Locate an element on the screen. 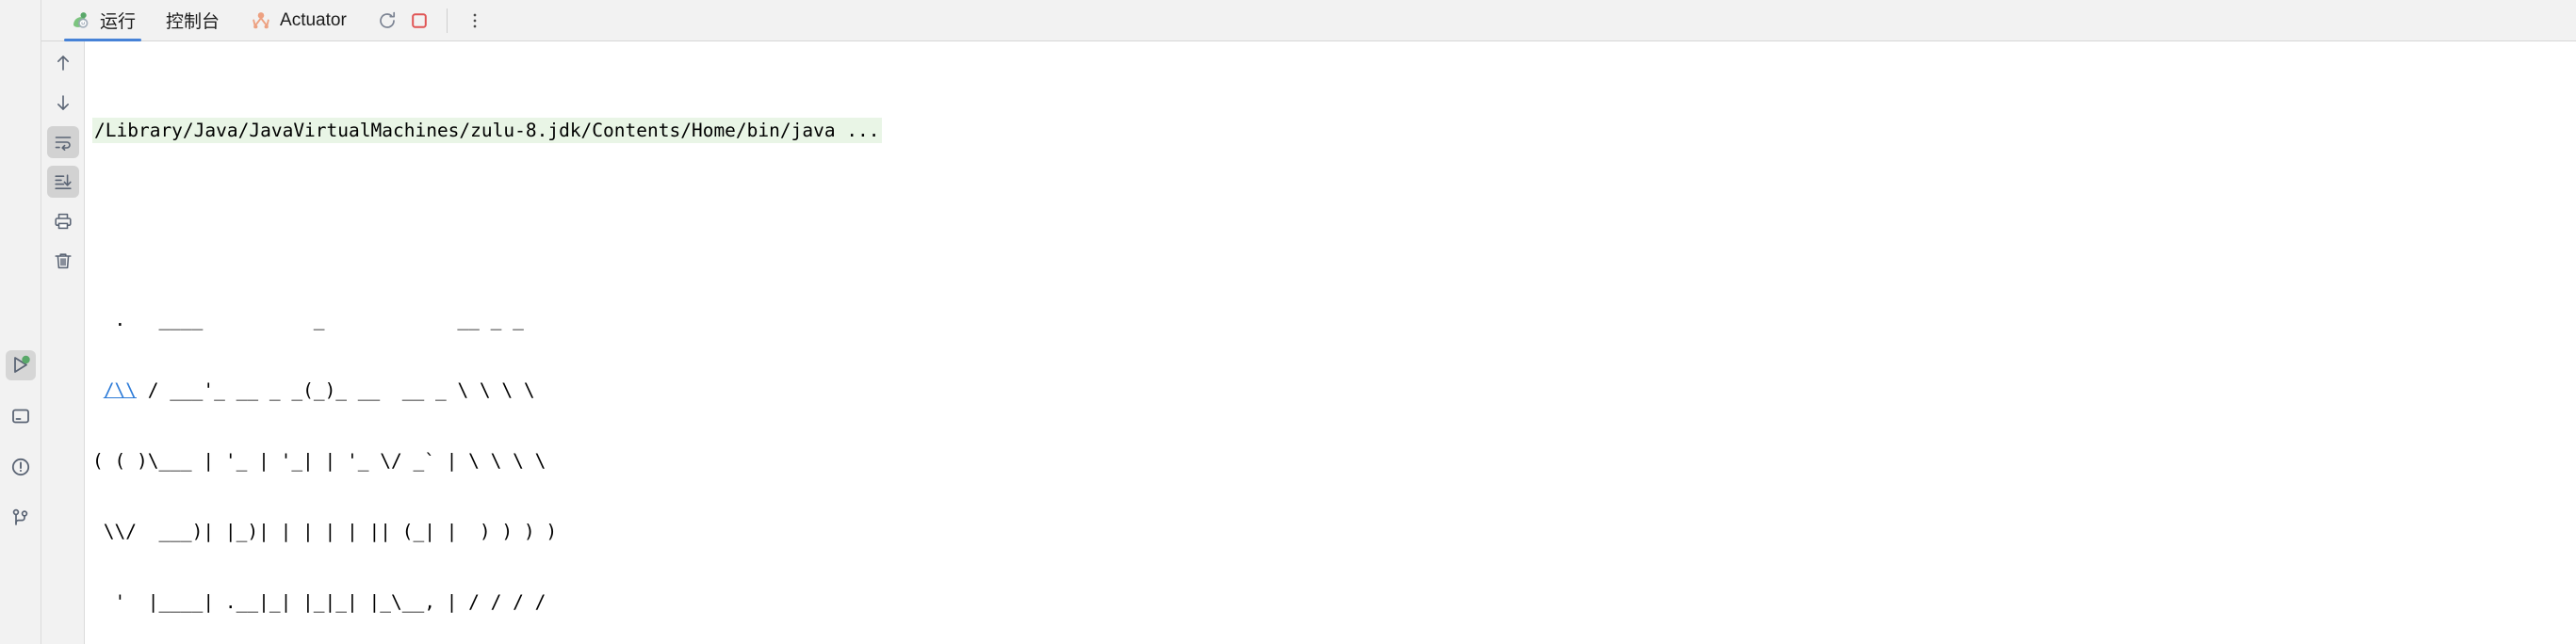 The width and height of the screenshot is (2576, 644). print-icon is located at coordinates (63, 221).